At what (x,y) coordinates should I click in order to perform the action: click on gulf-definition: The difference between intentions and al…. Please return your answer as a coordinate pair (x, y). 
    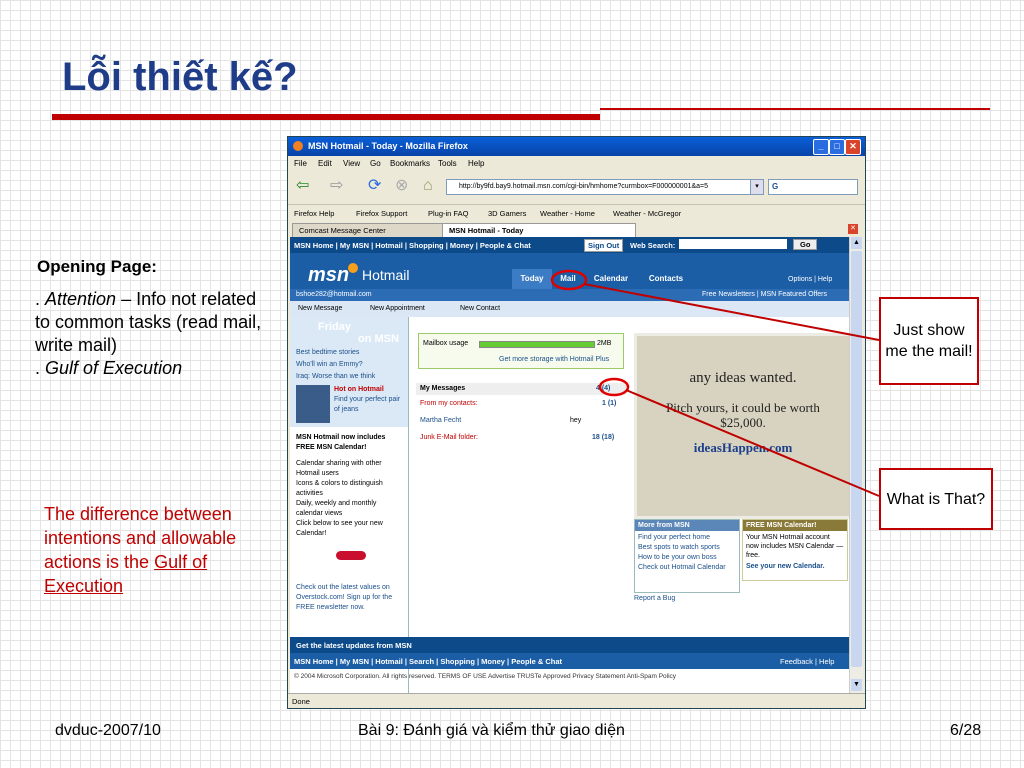
    Looking at the image, I should click on (154, 550).